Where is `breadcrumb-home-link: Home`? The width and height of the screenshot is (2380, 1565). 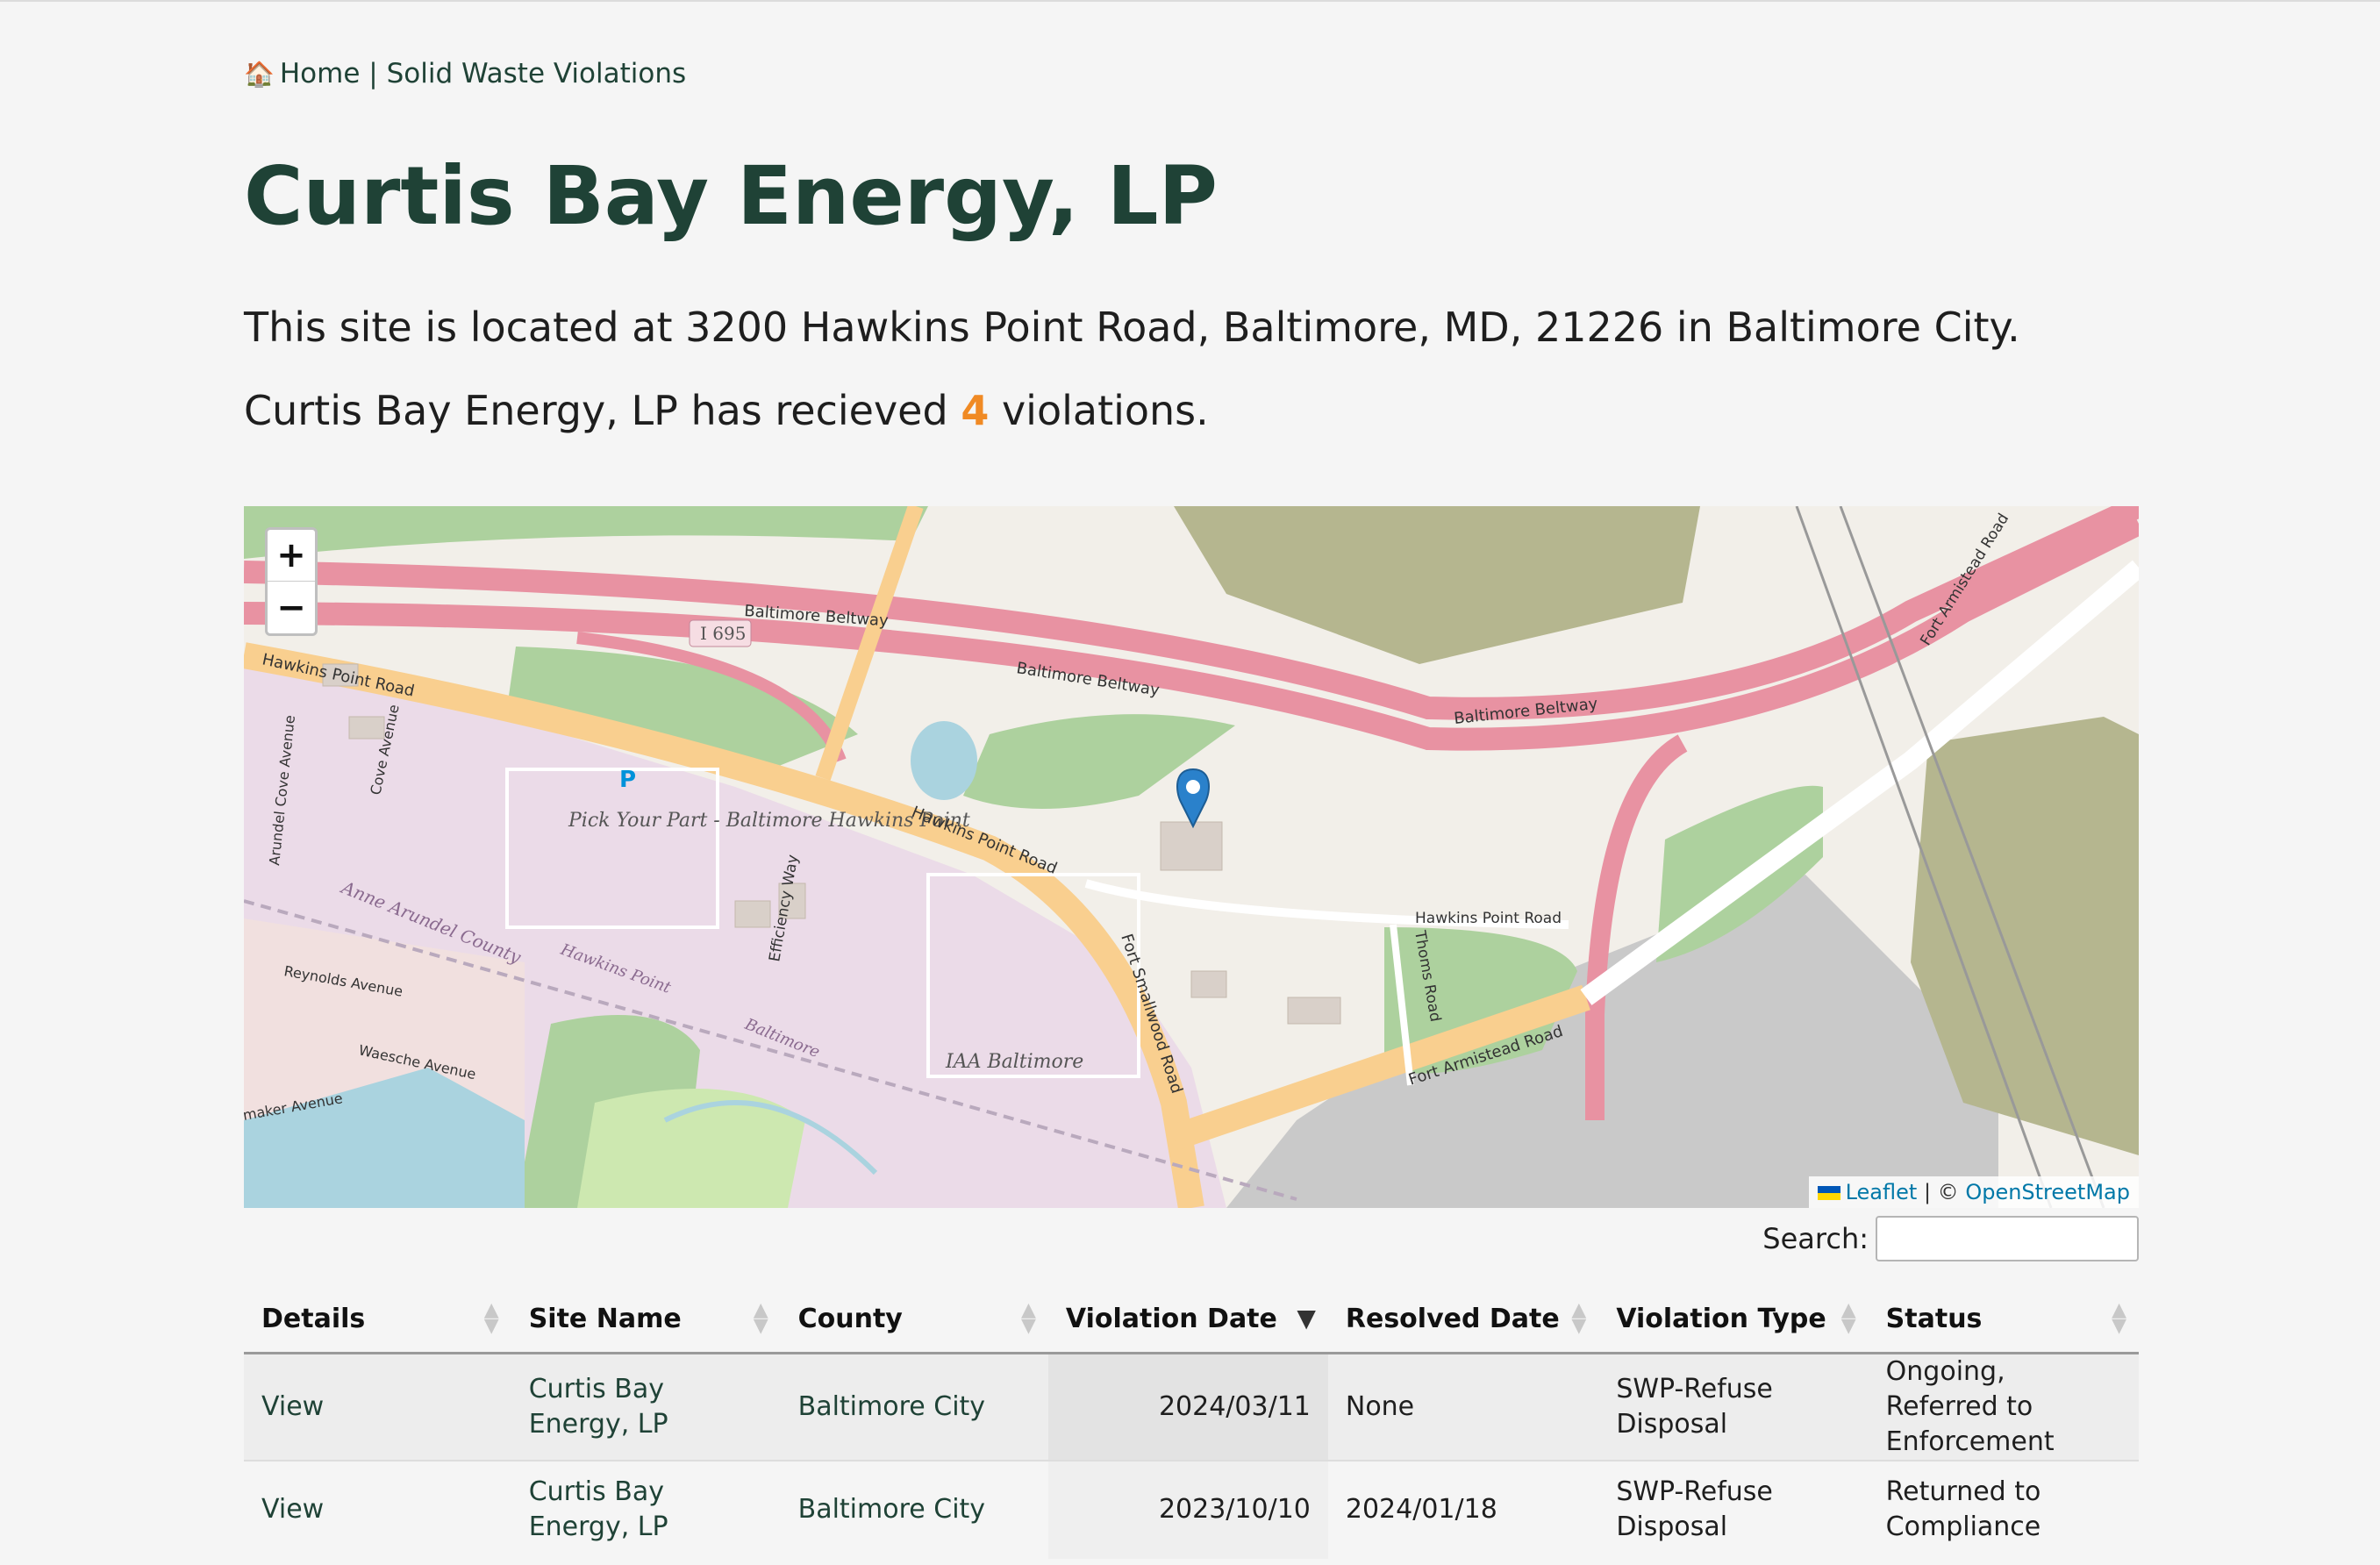
breadcrumb-home-link: Home is located at coordinates (320, 74).